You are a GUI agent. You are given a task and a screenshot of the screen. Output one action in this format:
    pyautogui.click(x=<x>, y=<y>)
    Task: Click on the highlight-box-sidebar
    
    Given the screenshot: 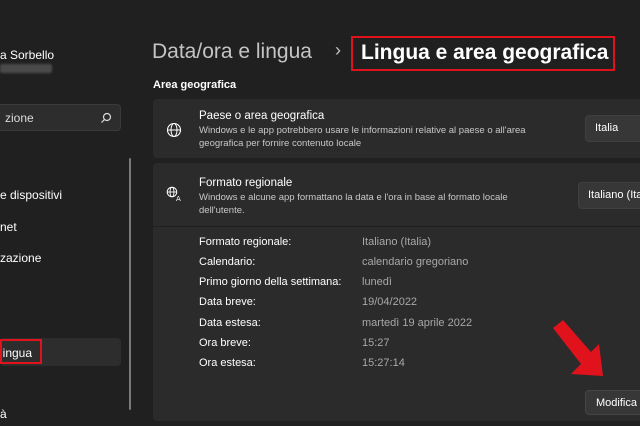 What is the action you would take?
    pyautogui.click(x=21, y=351)
    